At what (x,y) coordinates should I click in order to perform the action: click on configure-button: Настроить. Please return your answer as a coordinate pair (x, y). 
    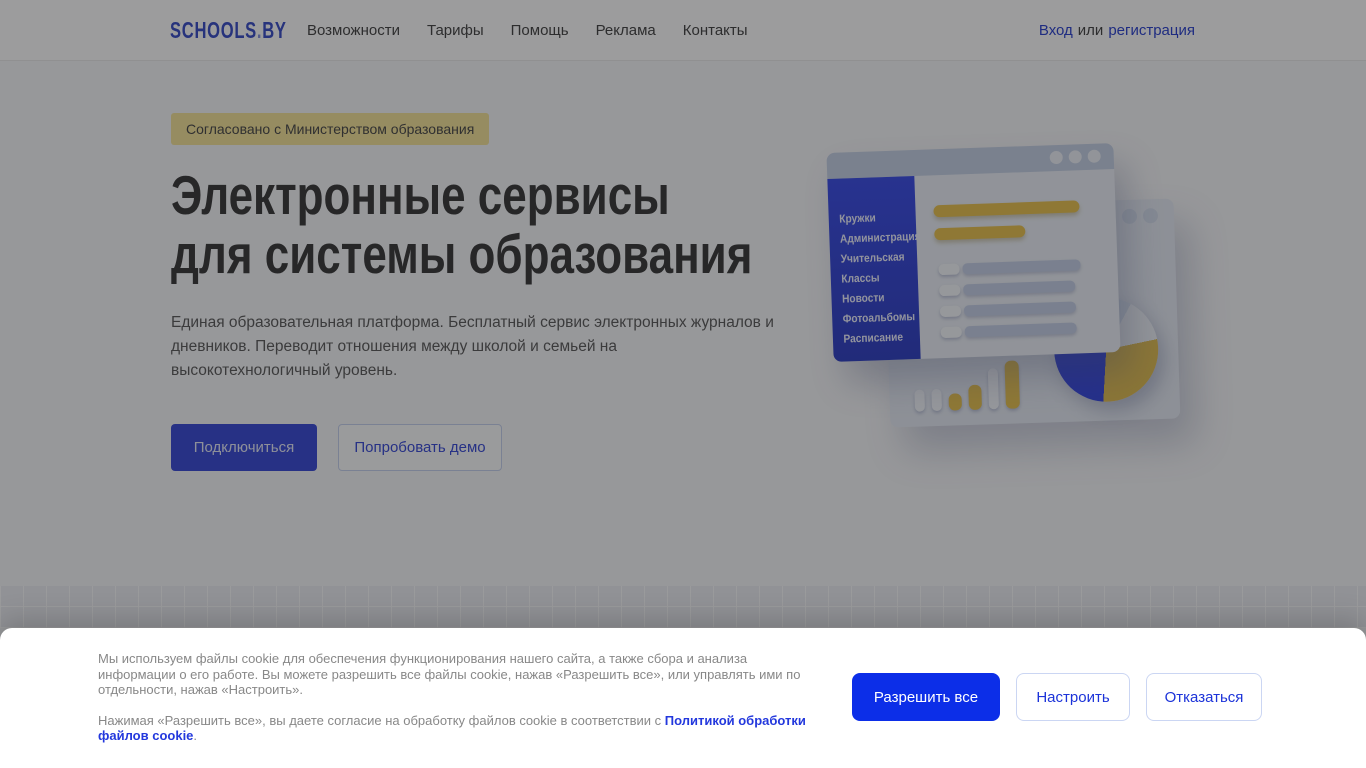
    Looking at the image, I should click on (1073, 697).